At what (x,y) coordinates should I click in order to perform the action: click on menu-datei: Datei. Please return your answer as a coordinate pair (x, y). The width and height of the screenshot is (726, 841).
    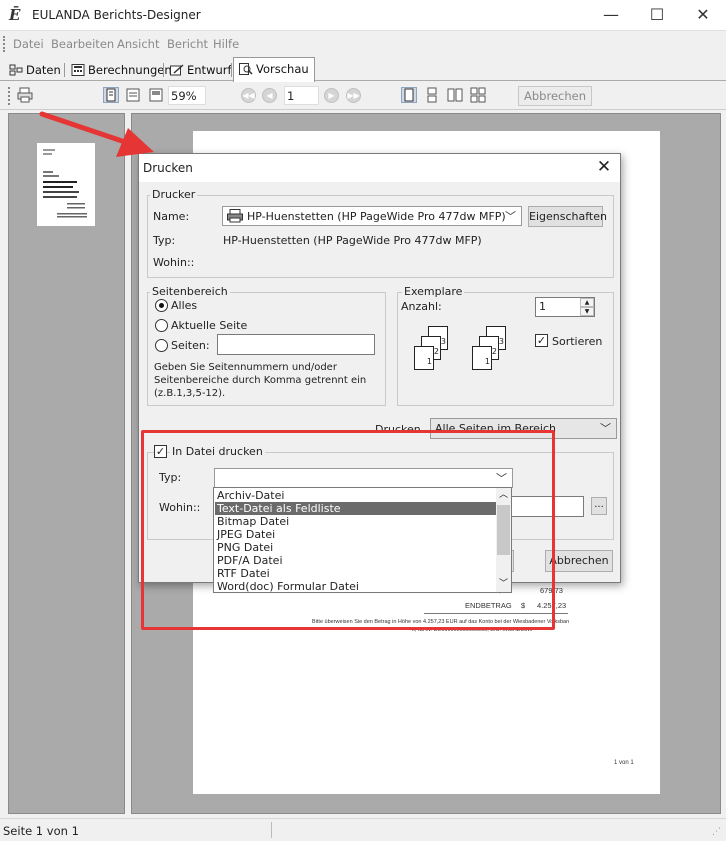
    Looking at the image, I should click on (28, 44).